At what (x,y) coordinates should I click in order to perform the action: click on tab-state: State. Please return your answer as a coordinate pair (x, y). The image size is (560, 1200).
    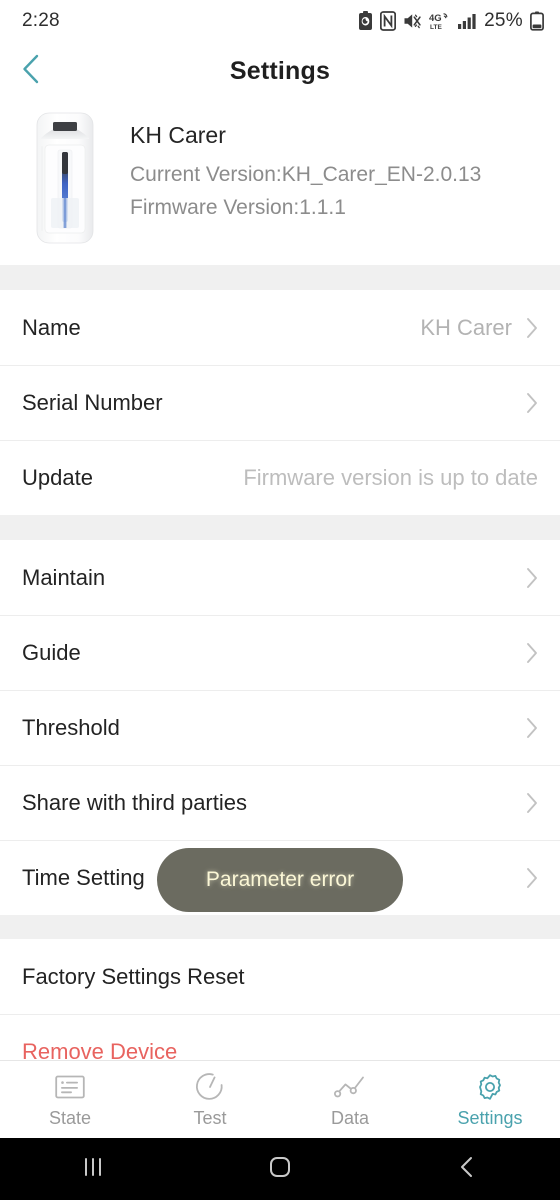
    Looking at the image, I should click on (70, 1099).